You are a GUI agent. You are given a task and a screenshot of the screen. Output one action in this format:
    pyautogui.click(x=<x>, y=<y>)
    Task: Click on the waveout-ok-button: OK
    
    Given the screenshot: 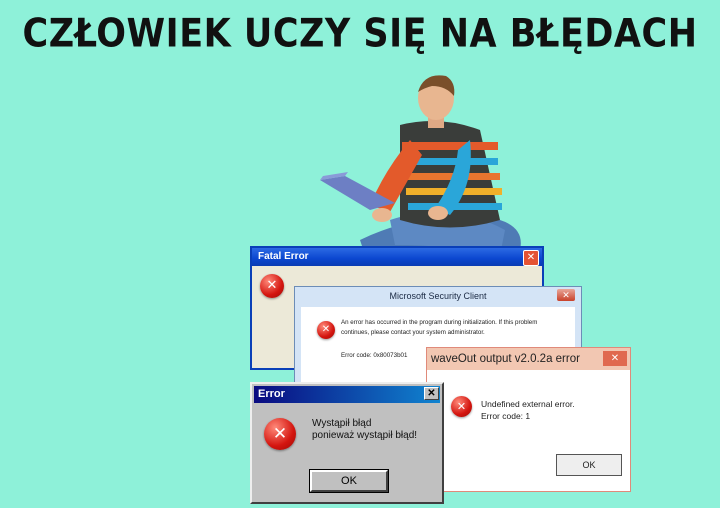 What is the action you would take?
    pyautogui.click(x=589, y=465)
    